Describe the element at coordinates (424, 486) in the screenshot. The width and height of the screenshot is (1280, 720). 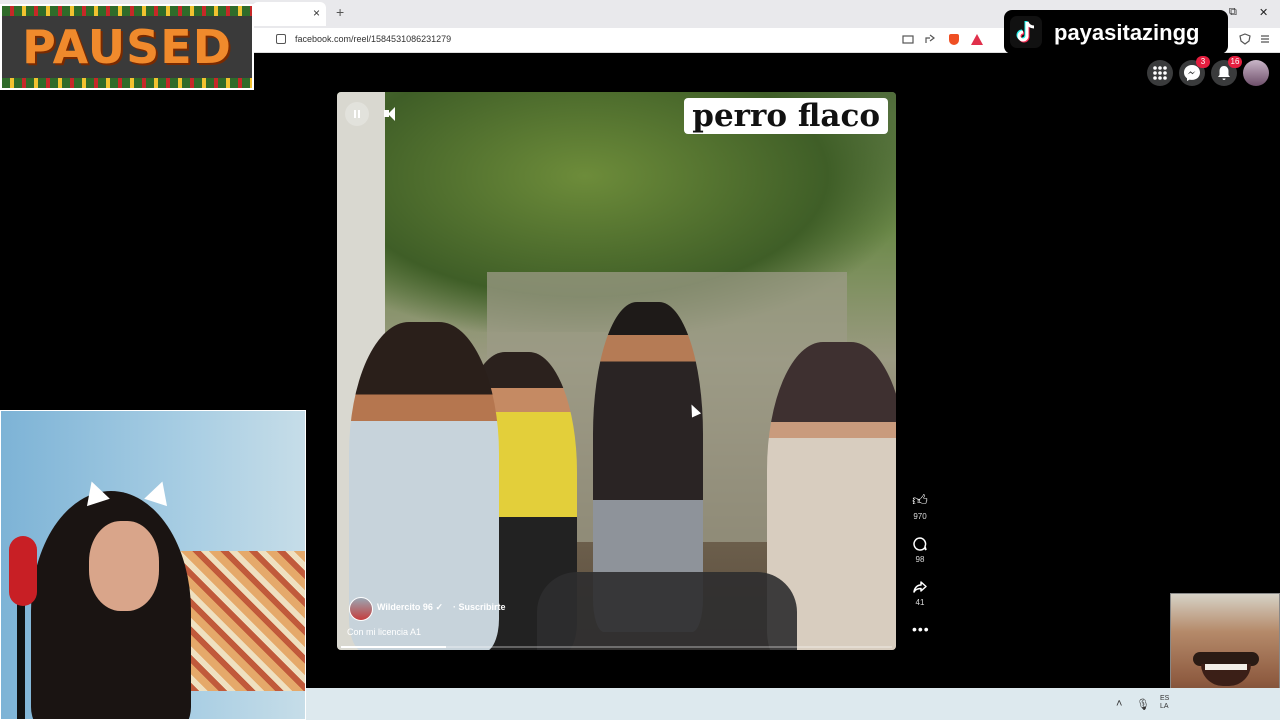
I see `video-person` at that location.